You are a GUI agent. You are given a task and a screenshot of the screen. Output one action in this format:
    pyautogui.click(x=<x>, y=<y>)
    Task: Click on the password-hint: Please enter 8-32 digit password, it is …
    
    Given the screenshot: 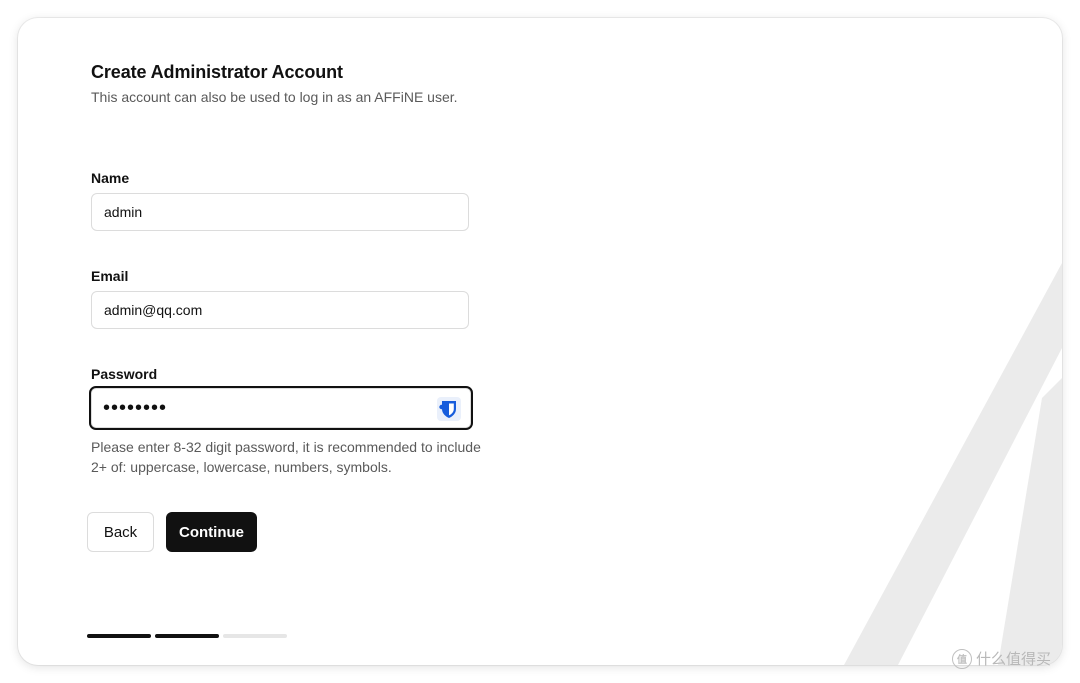 What is the action you would take?
    pyautogui.click(x=286, y=457)
    